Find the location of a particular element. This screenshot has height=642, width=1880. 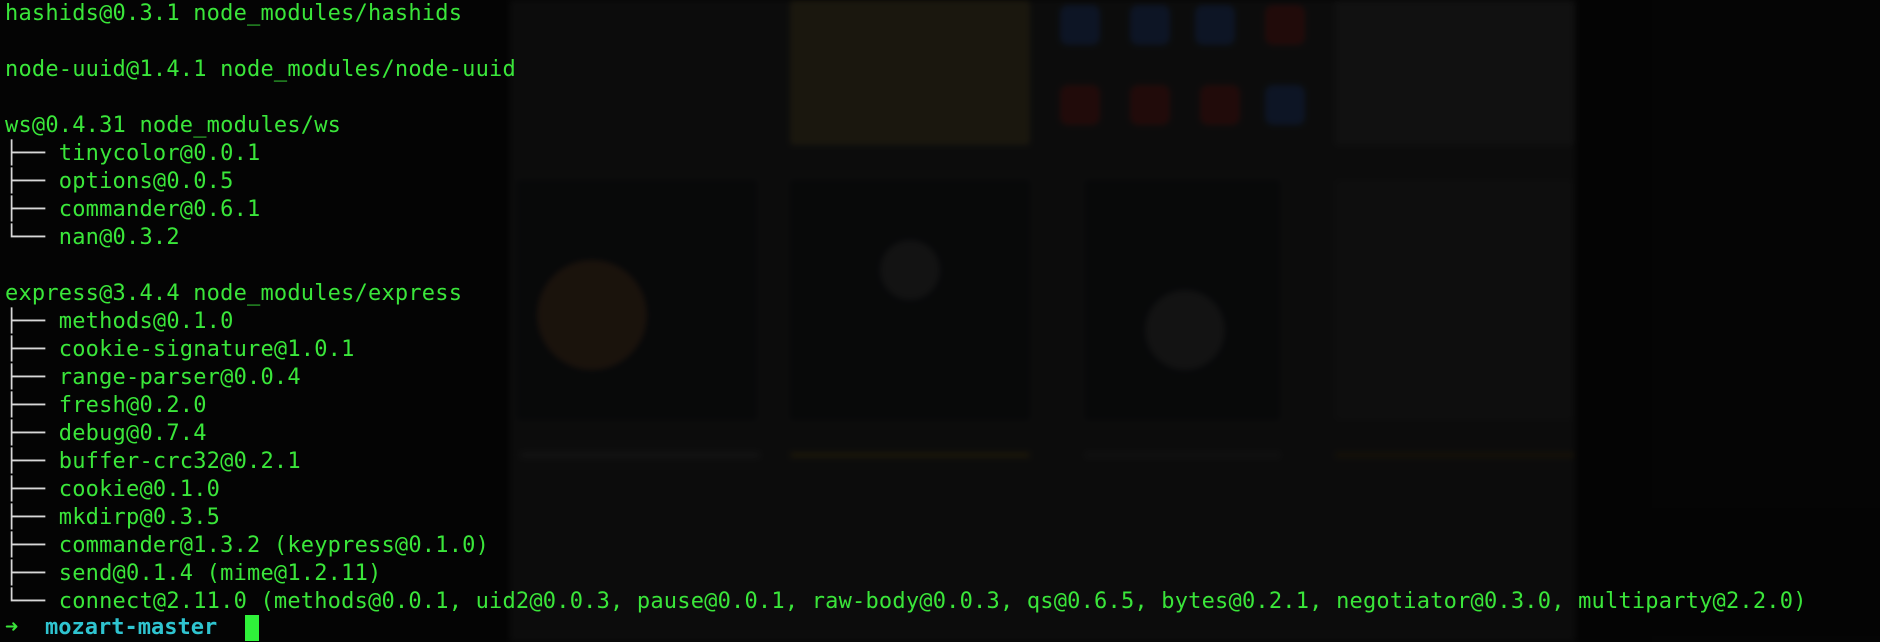

line-text: debug@0.7.4 is located at coordinates (132, 433).